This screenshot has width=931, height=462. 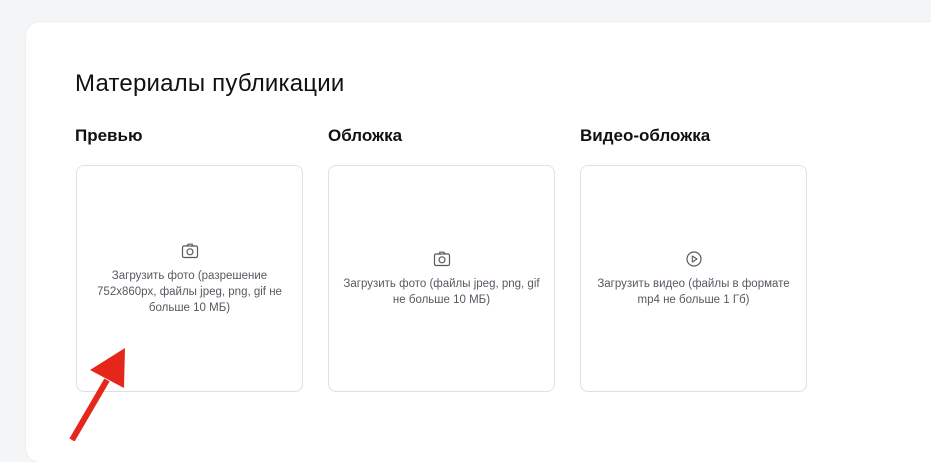 What do you see at coordinates (693, 258) in the screenshot?
I see `play-circle-icon` at bounding box center [693, 258].